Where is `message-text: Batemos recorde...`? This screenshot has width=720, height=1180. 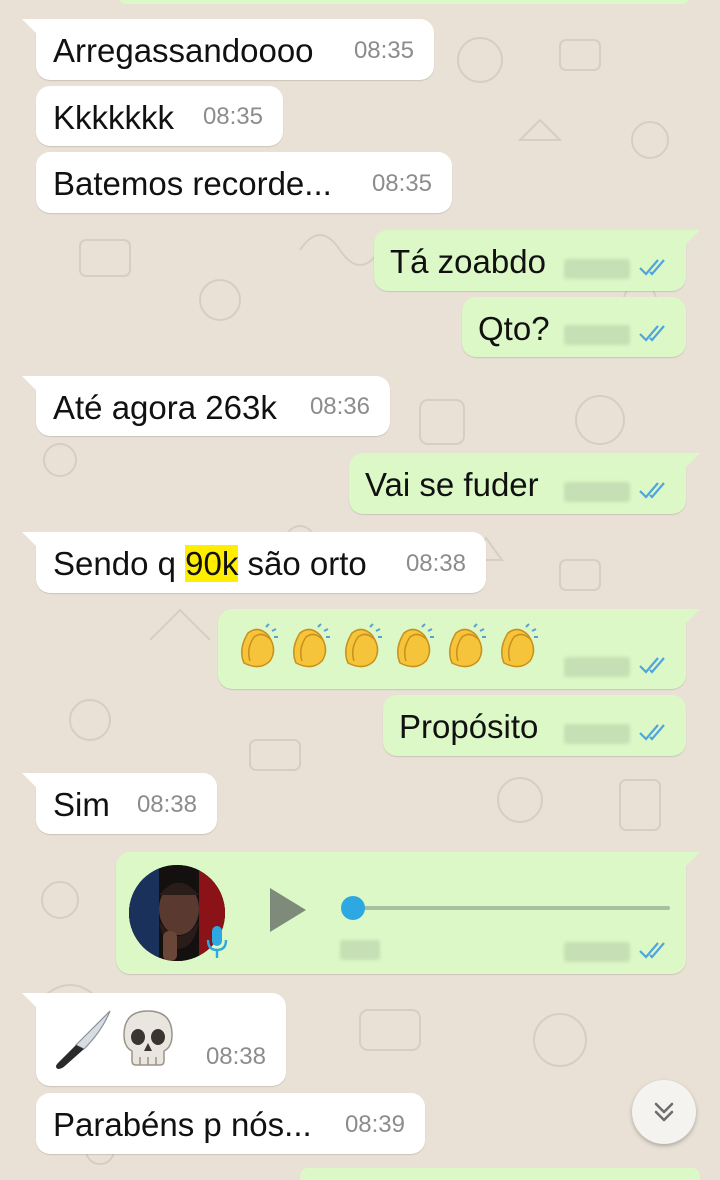
message-text: Batemos recorde... is located at coordinates (192, 183).